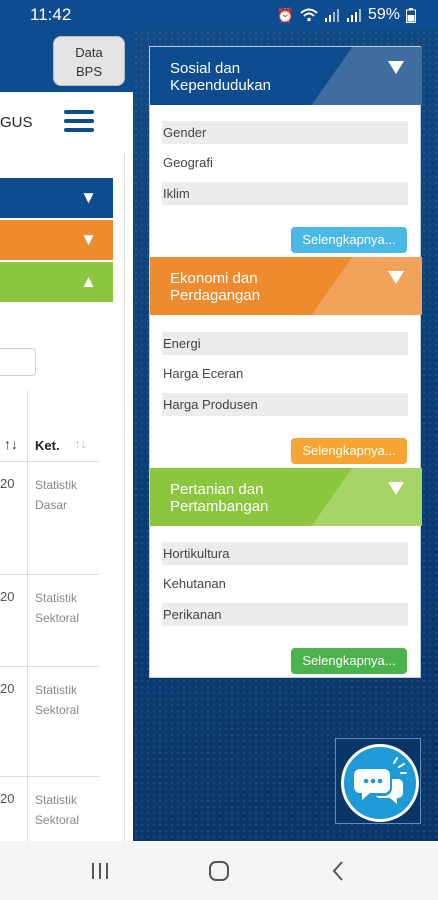 The height and width of the screenshot is (900, 438). What do you see at coordinates (220, 77) in the screenshot?
I see `category-title: Sosial dan Kependudukan` at bounding box center [220, 77].